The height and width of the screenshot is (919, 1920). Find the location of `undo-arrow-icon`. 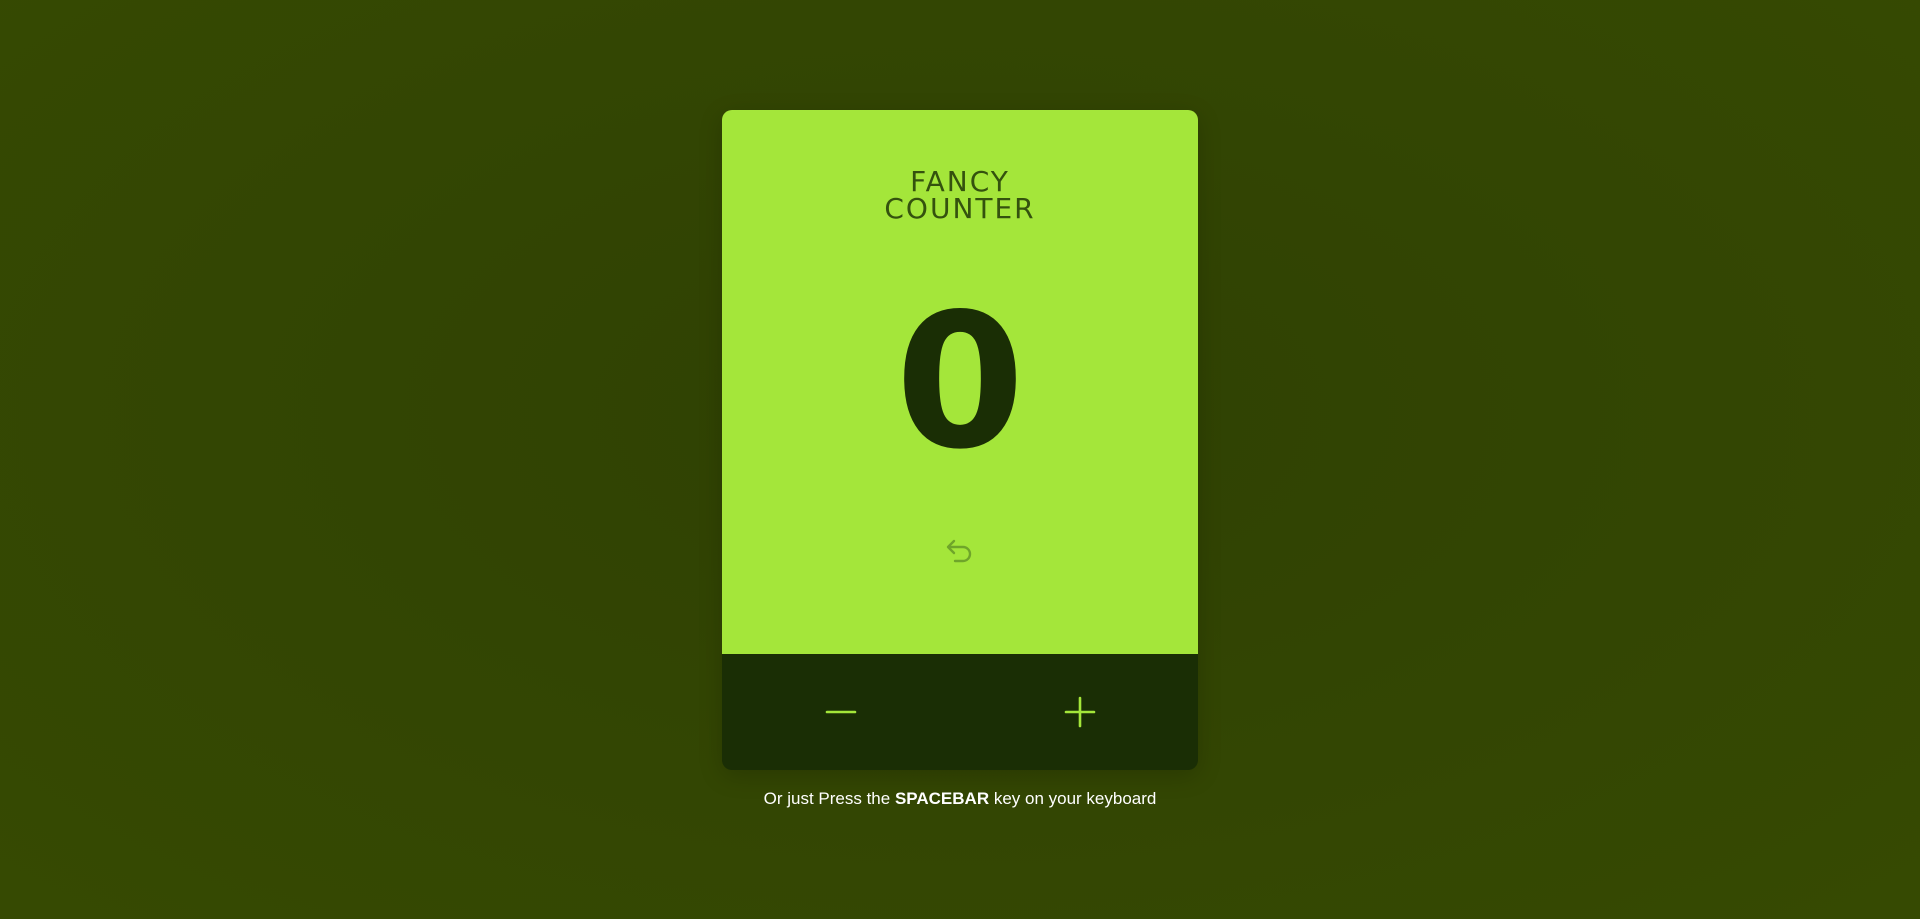

undo-arrow-icon is located at coordinates (959, 551).